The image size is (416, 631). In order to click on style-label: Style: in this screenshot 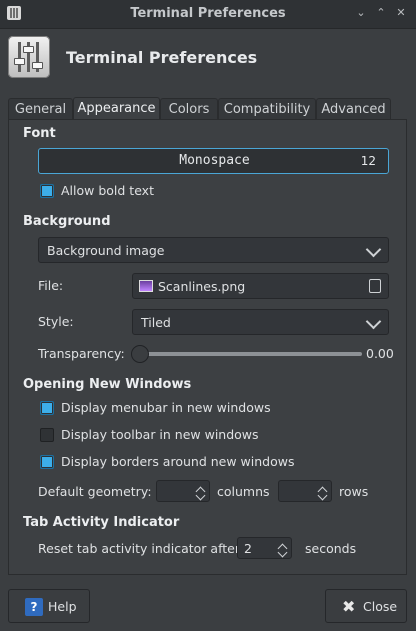, I will do `click(56, 321)`.